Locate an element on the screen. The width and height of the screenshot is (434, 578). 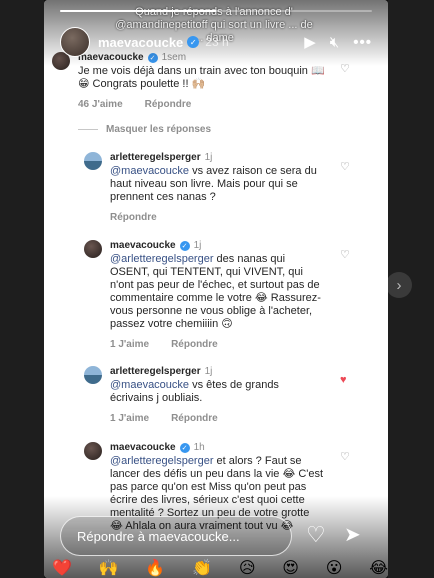
story-avatar is located at coordinates (75, 42).